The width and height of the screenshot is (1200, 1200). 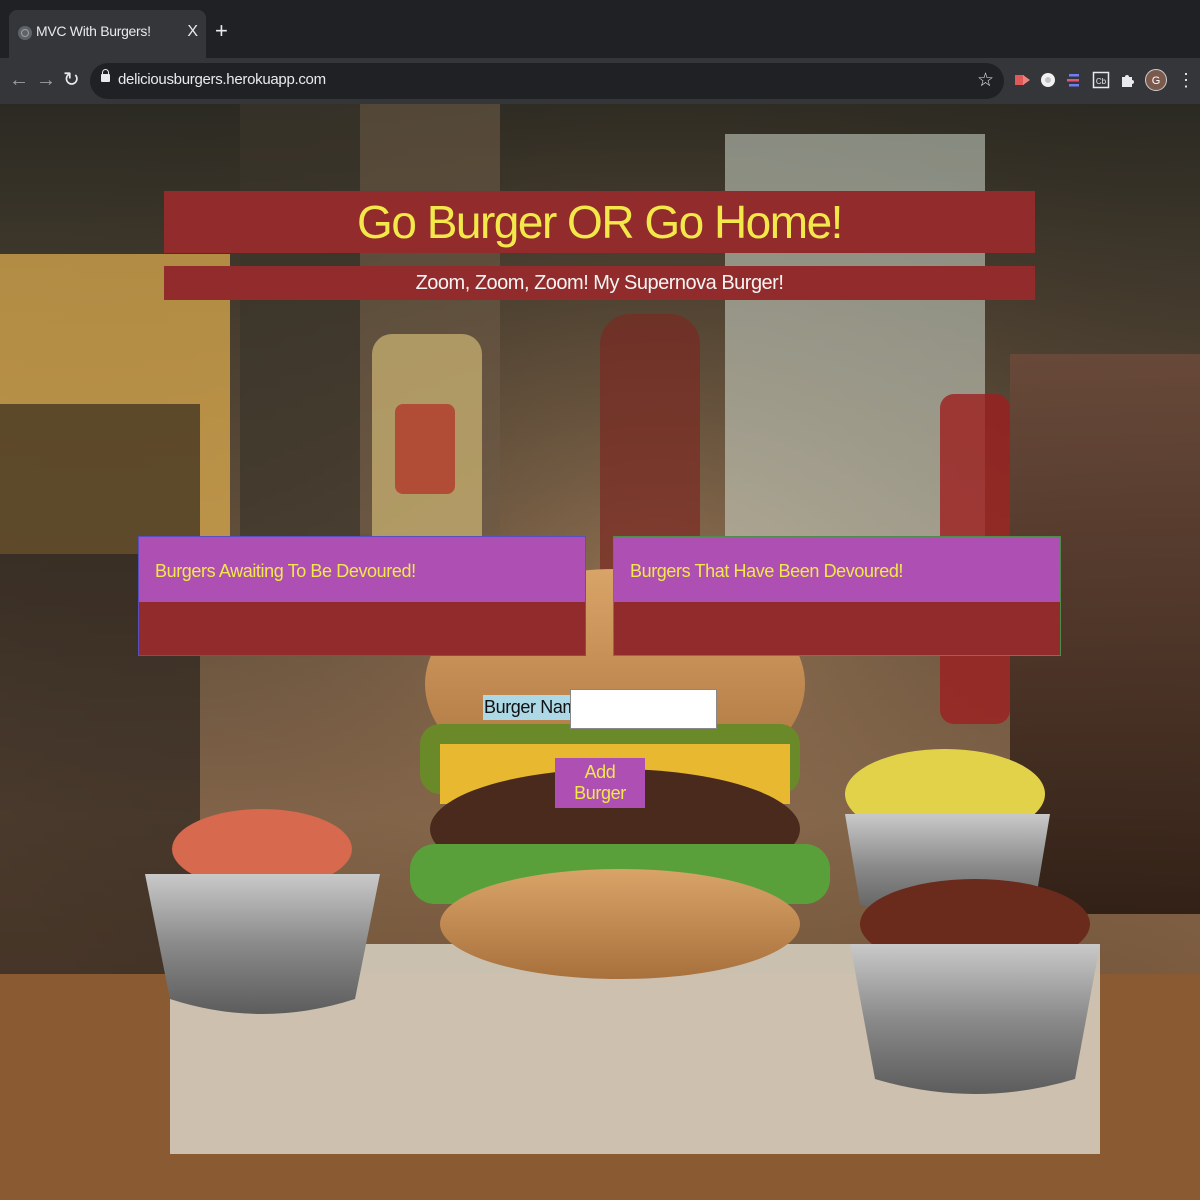 I want to click on page-subtitle: Zoom, Zoom, Zoom! My Supernova Burger!, so click(x=599, y=283).